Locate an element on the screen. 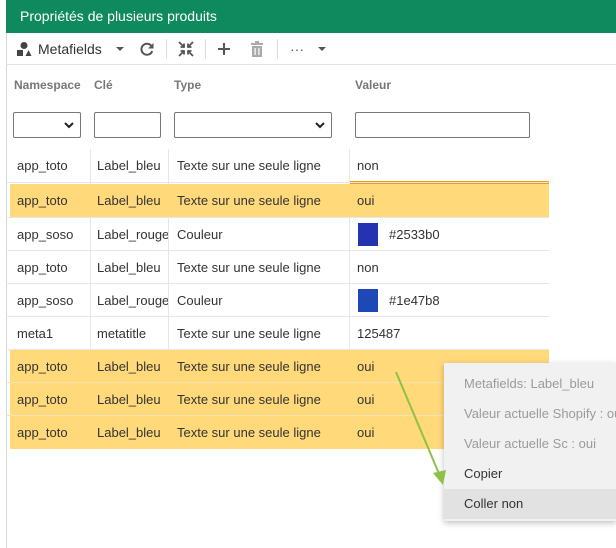  annotation-arrow is located at coordinates (420, 428).